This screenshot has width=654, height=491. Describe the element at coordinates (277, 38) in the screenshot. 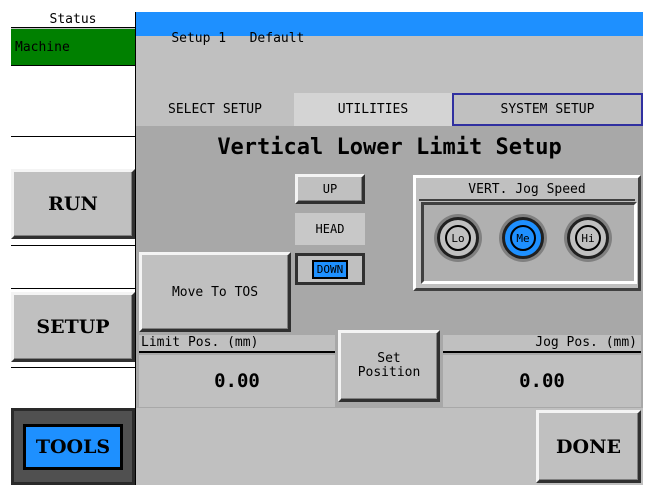

I see `setup-name: Default` at that location.